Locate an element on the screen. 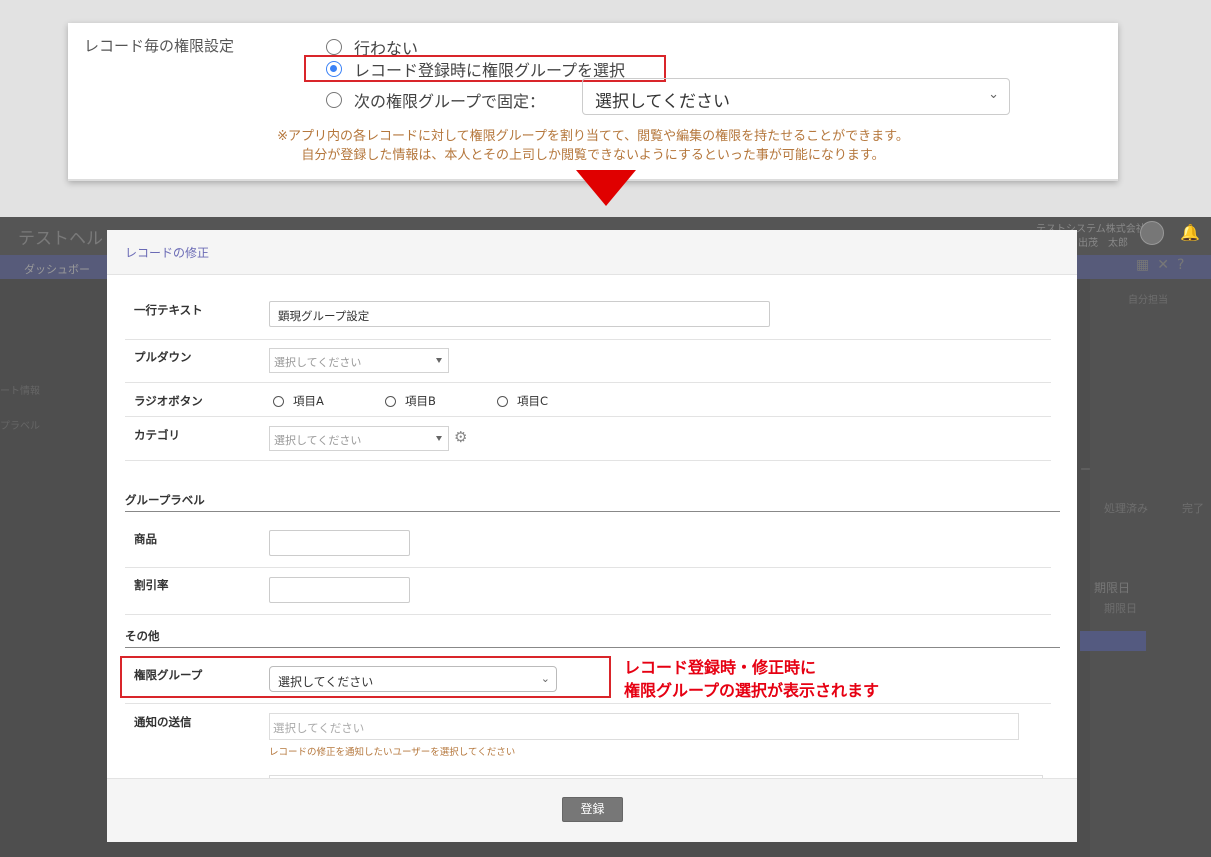 The height and width of the screenshot is (857, 1211). highlight-box-permission is located at coordinates (365, 677).